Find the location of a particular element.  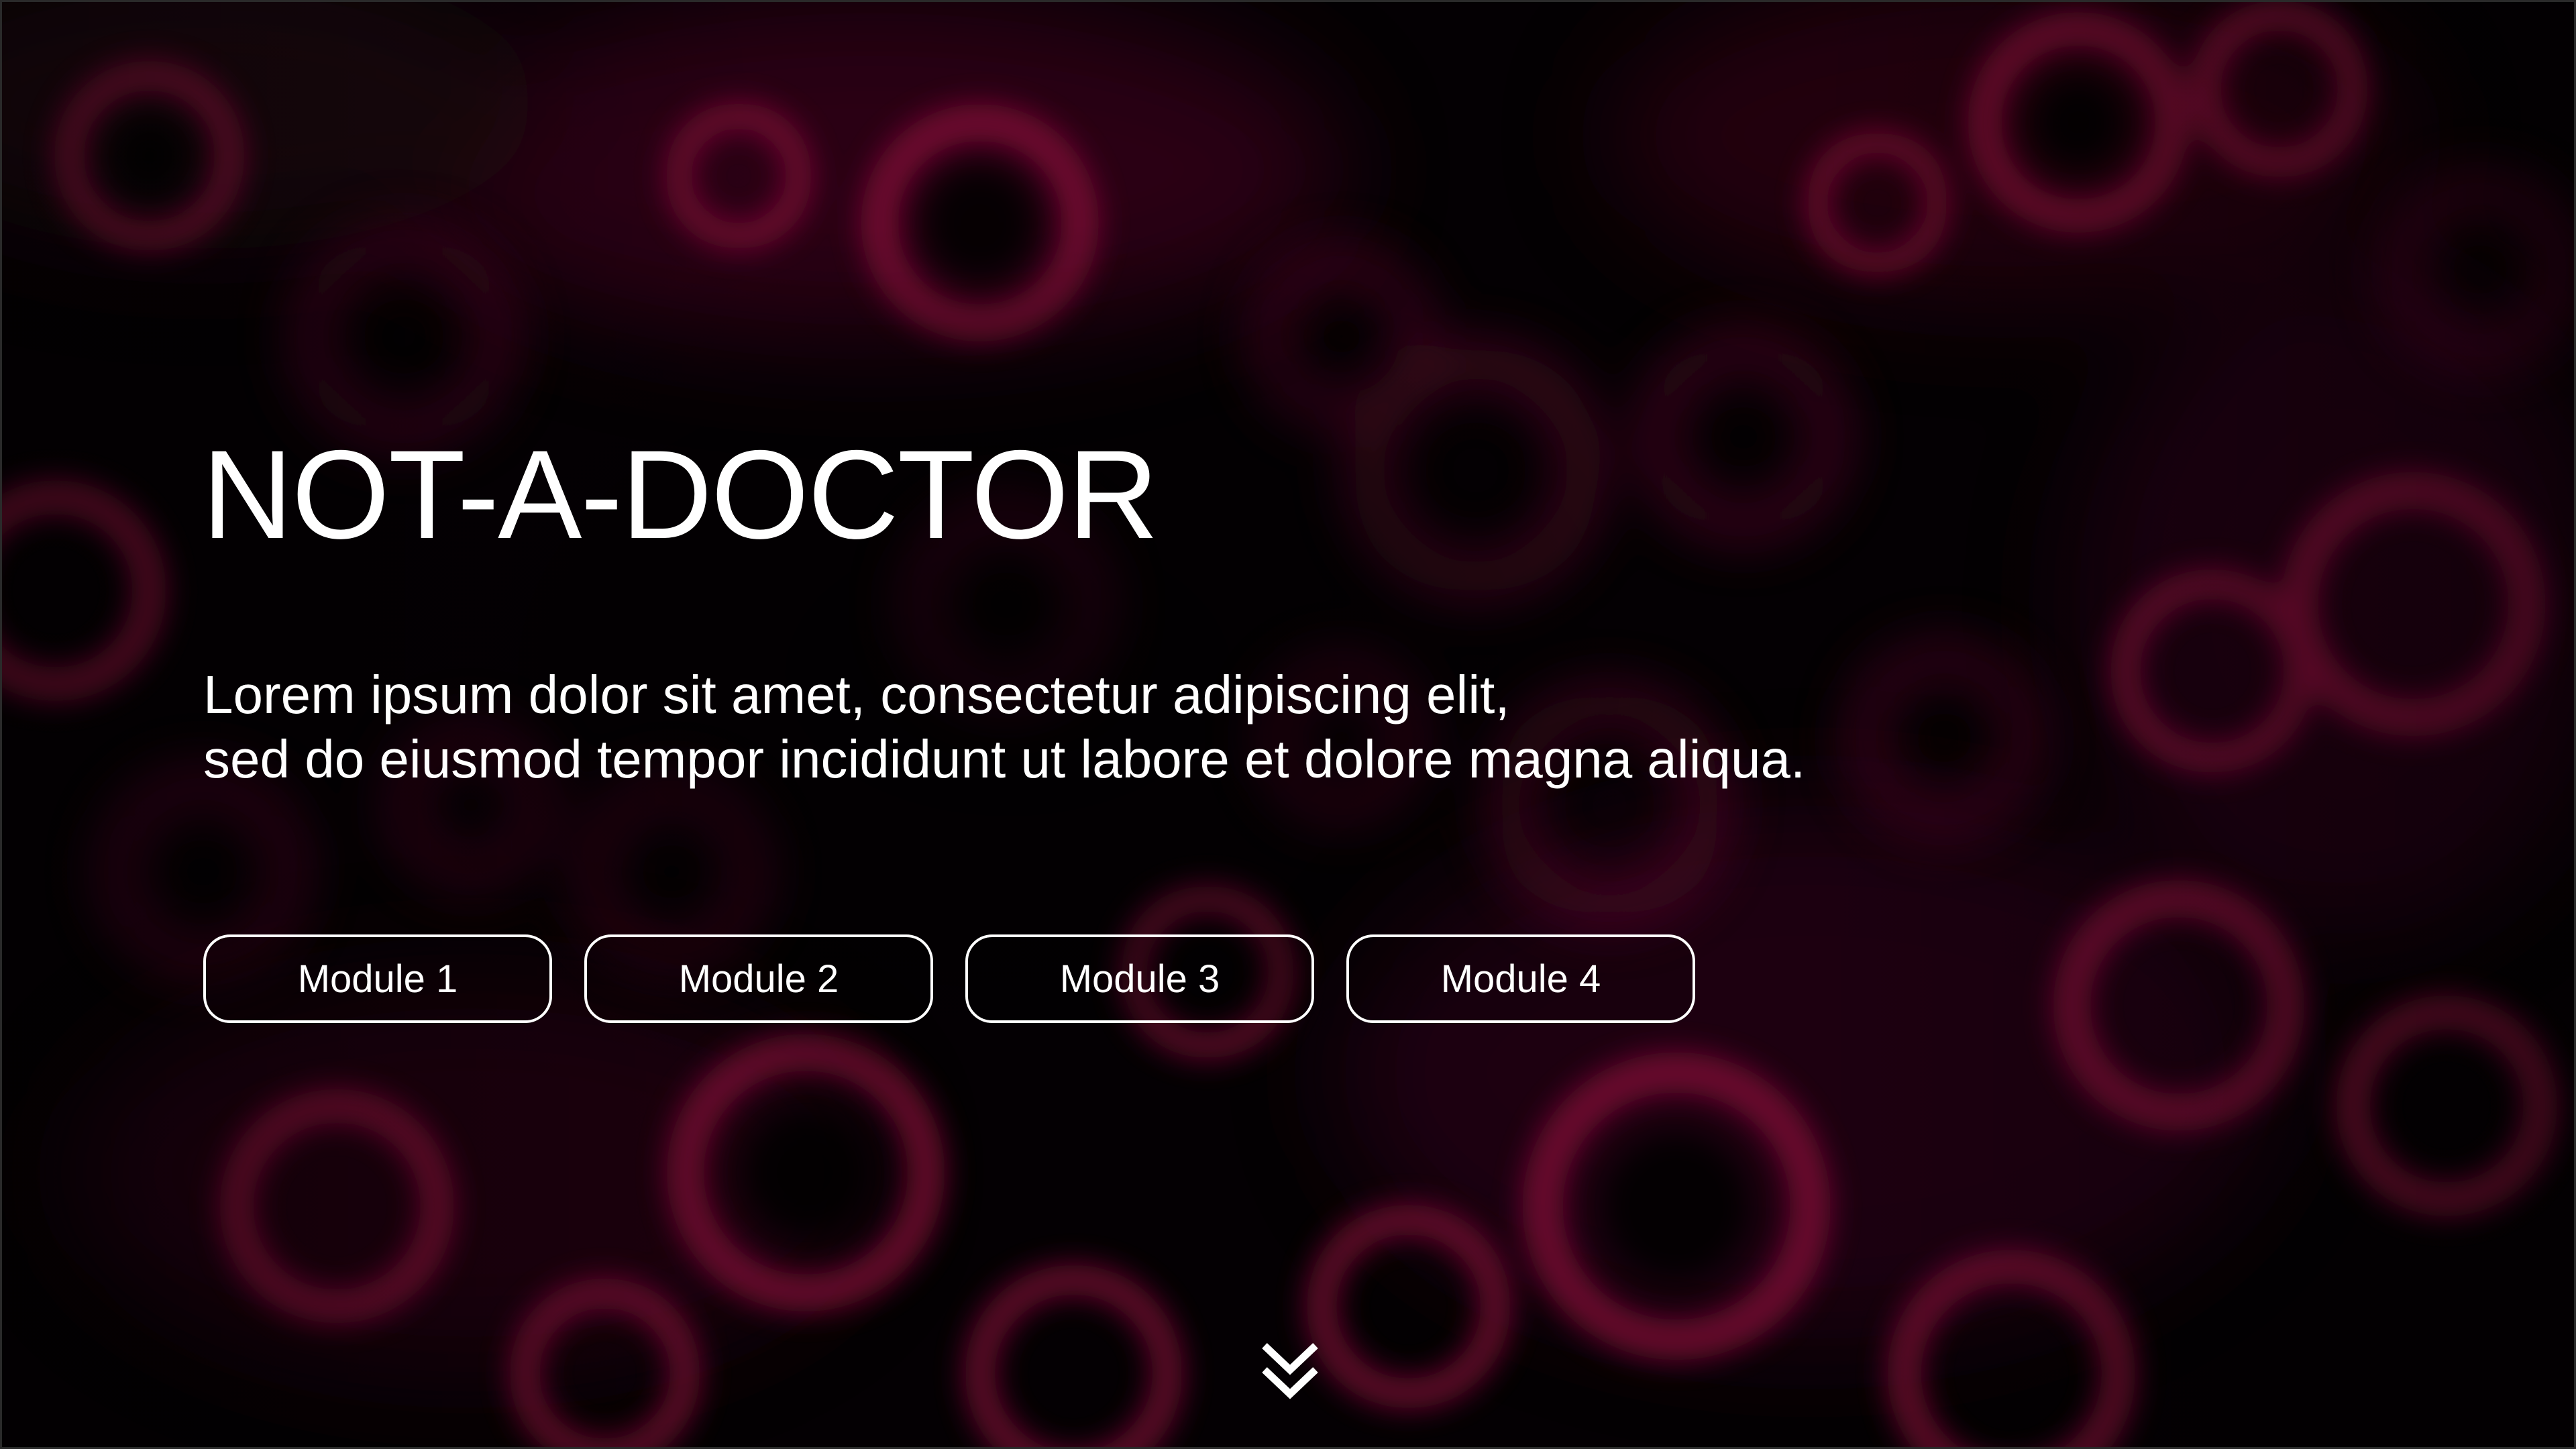

module-button-group: Module 1 Module 2 Module 3 Module 4 is located at coordinates (949, 978).